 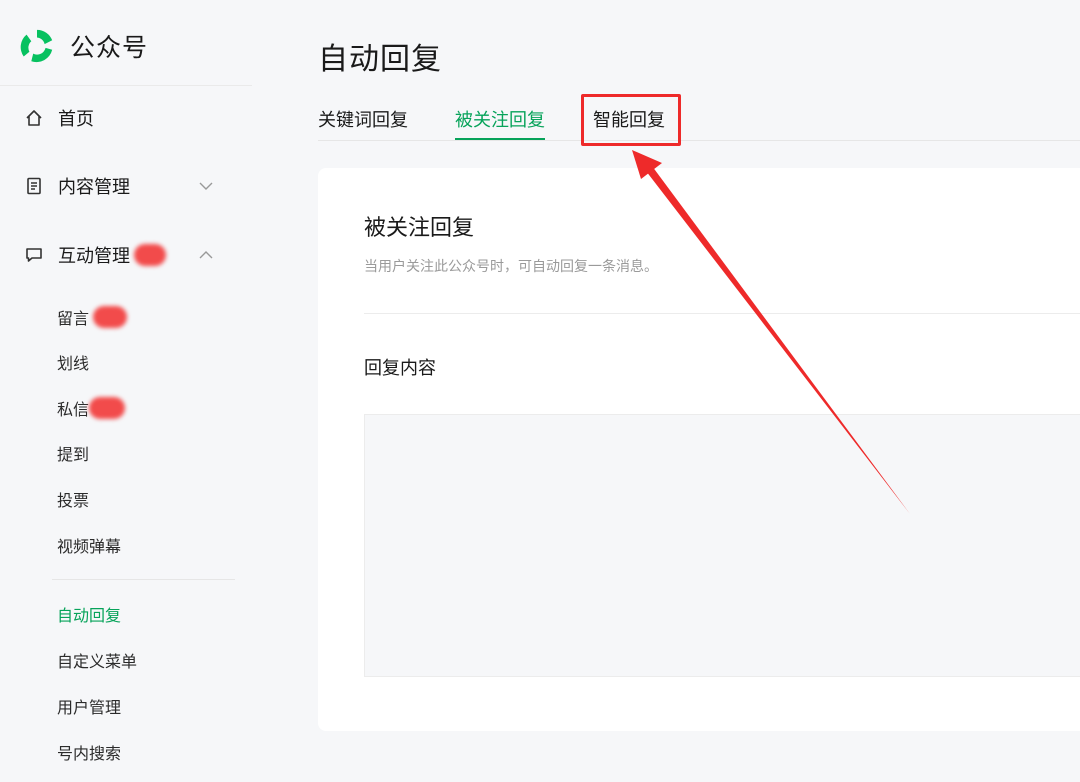 What do you see at coordinates (73, 409) in the screenshot?
I see `sidebar-subitem-label: 私信` at bounding box center [73, 409].